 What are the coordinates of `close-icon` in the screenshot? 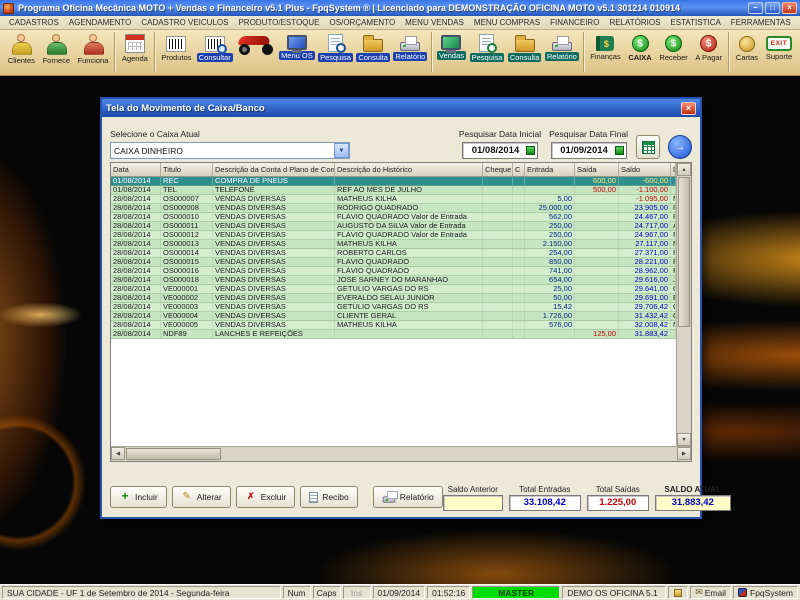 It's located at (789, 8).